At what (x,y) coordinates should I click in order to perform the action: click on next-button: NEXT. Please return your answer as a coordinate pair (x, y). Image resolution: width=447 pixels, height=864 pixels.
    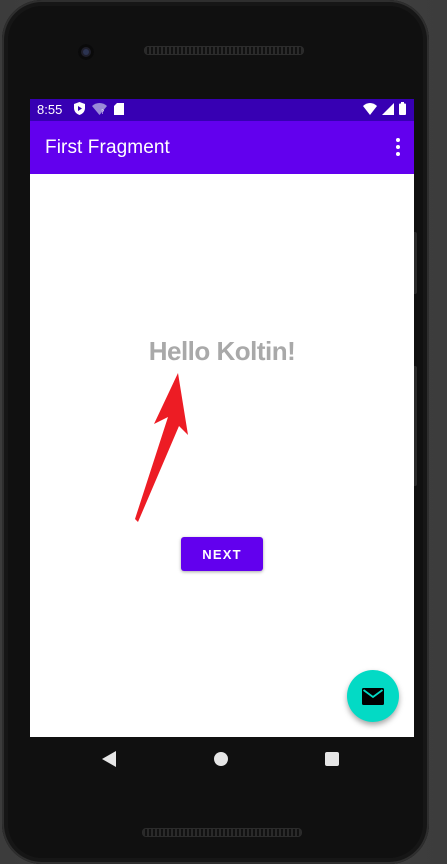
    Looking at the image, I should click on (222, 554).